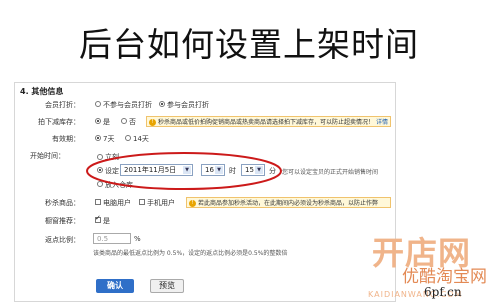 Image resolution: width=498 pixels, height=307 pixels. I want to click on member-discount-radio-no, so click(98, 104).